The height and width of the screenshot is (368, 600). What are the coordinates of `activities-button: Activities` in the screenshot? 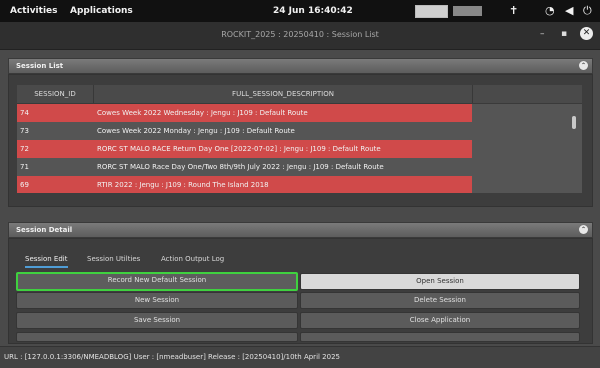 It's located at (34, 11).